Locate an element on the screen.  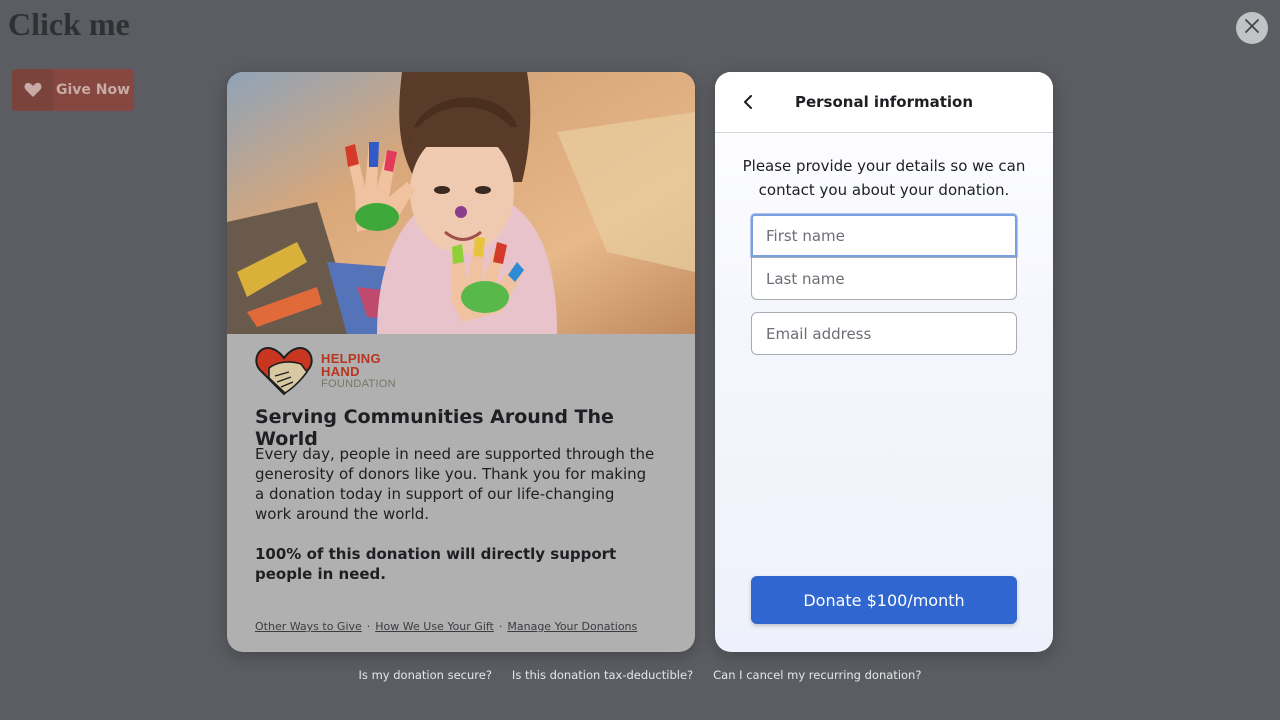
email-input is located at coordinates (884, 333).